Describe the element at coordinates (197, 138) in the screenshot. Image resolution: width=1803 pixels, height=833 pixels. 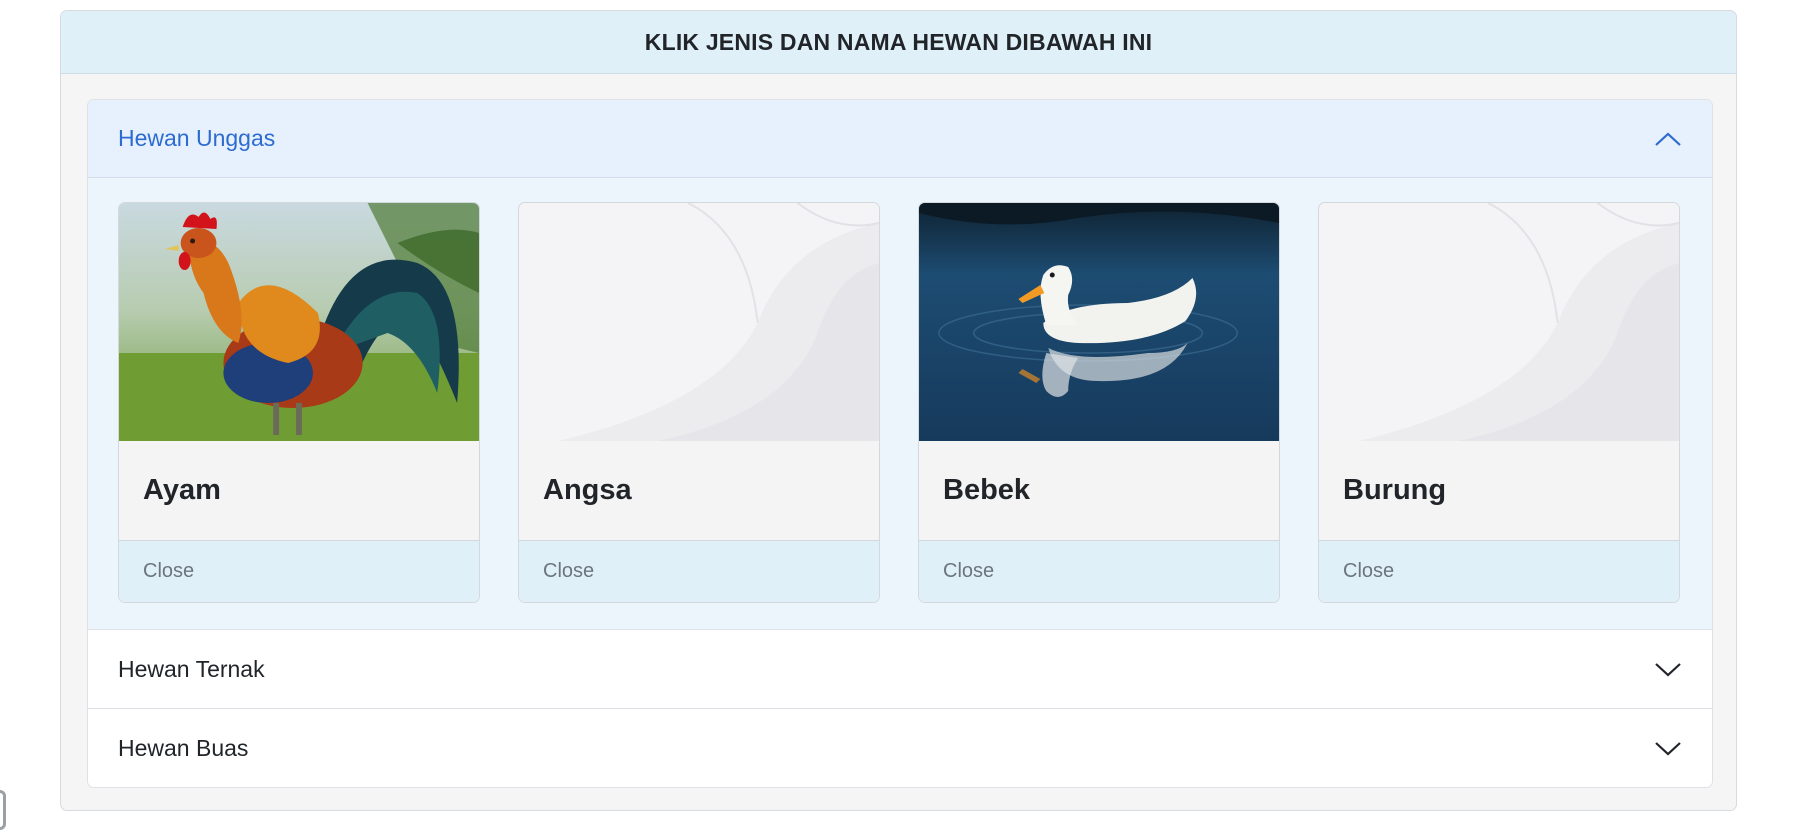
I see `accordion-label: Hewan Unggas` at that location.